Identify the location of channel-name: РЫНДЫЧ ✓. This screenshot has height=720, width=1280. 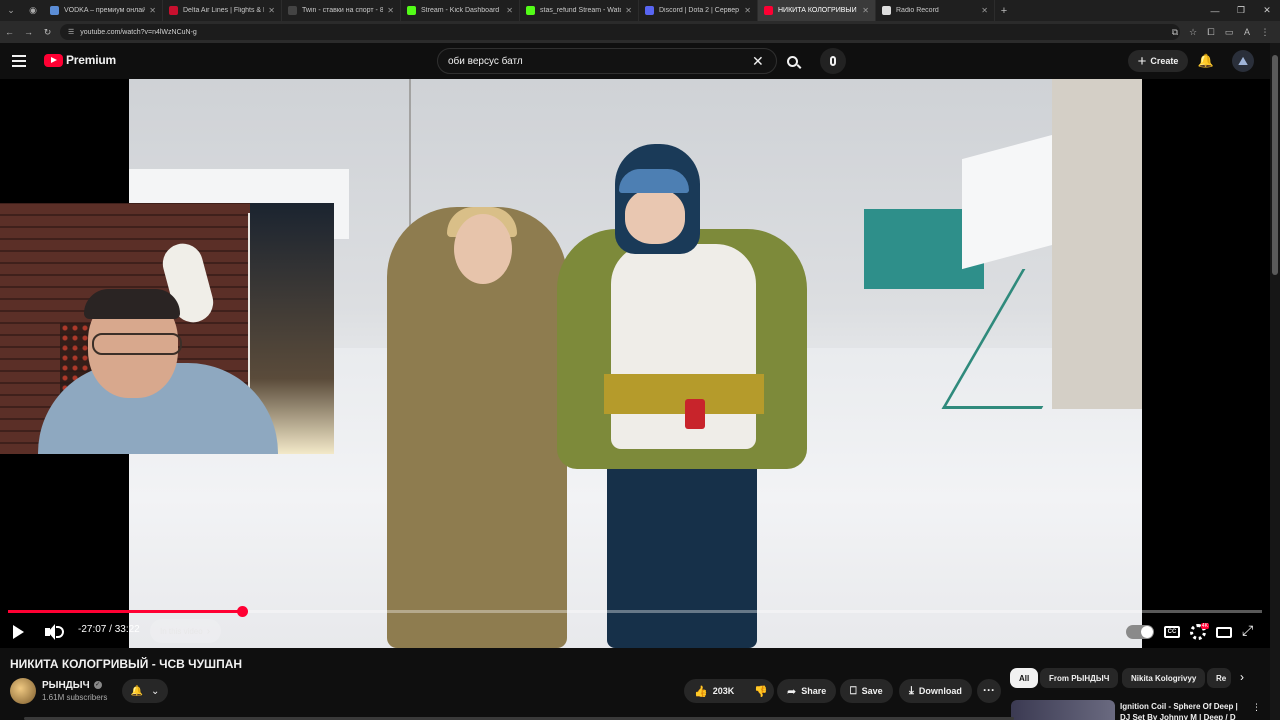
(72, 685).